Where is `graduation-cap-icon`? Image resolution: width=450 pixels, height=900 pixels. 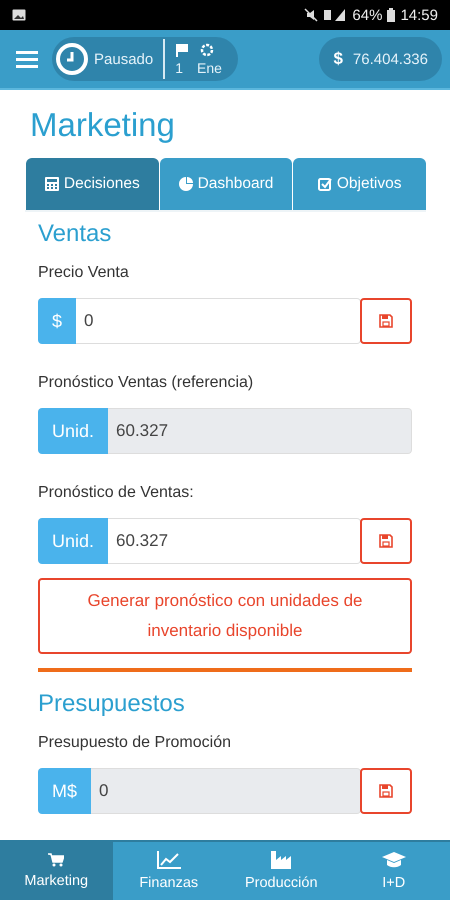
graduation-cap-icon is located at coordinates (394, 860).